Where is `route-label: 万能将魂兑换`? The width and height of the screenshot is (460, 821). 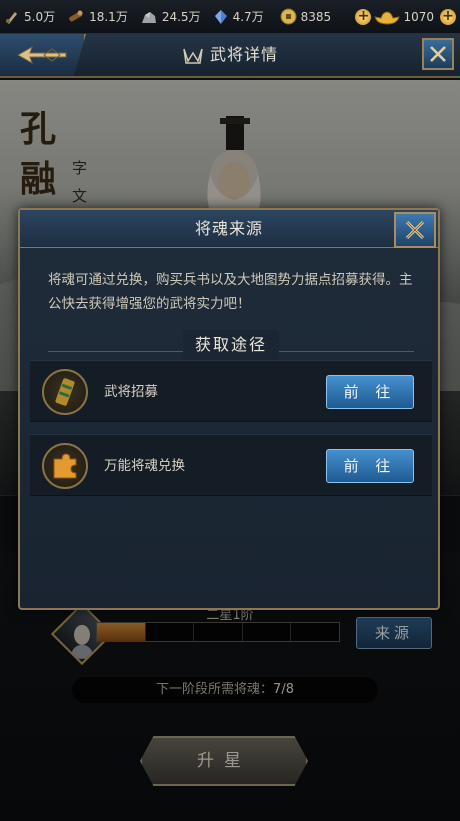 route-label: 万能将魂兑换 is located at coordinates (144, 466).